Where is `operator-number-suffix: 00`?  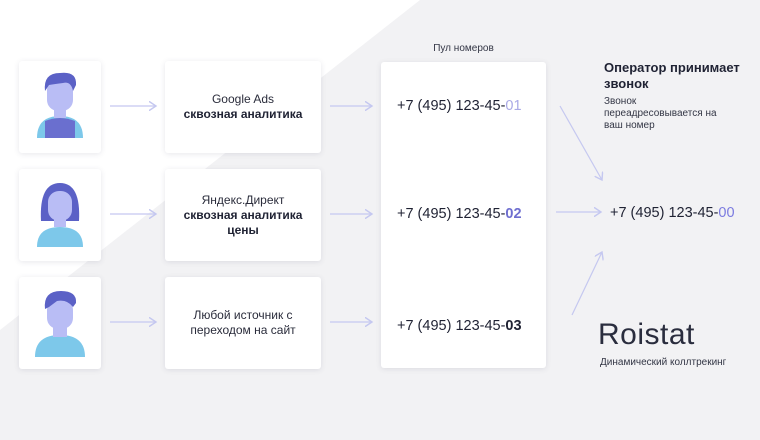
operator-number-suffix: 00 is located at coordinates (726, 213).